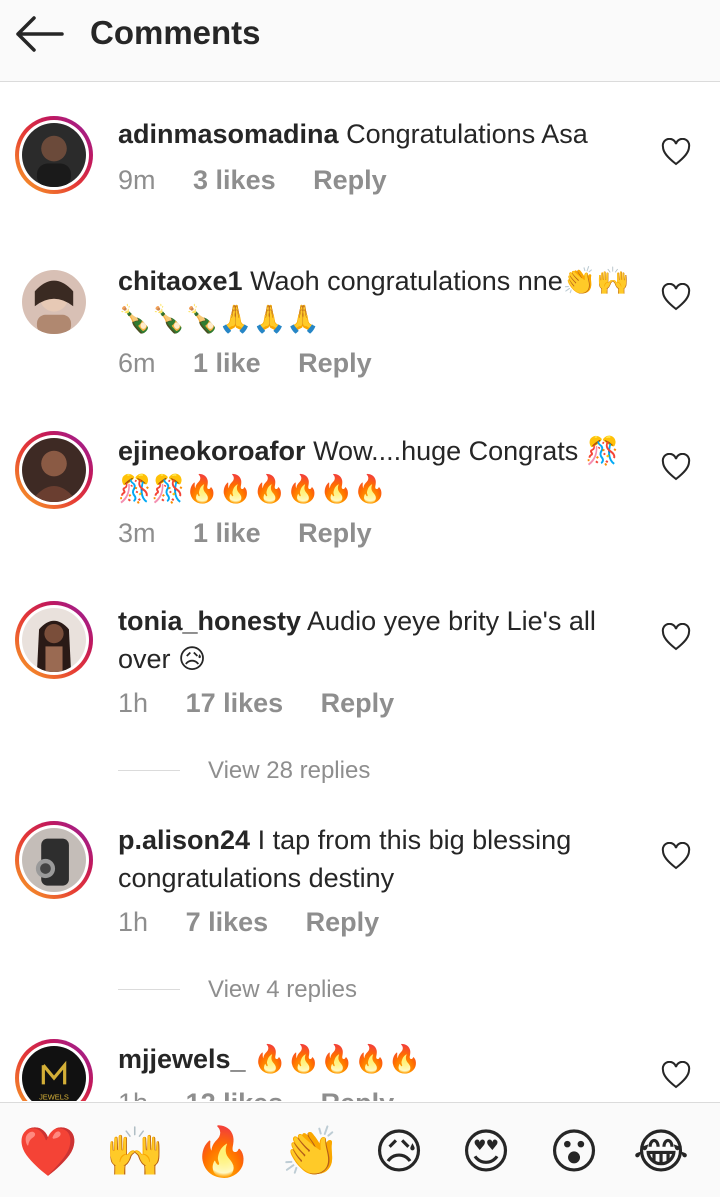  I want to click on comment-time: 9m, so click(137, 180).